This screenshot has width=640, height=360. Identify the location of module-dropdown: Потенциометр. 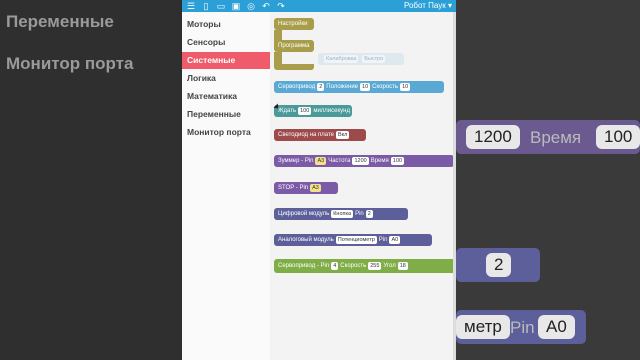
(356, 240).